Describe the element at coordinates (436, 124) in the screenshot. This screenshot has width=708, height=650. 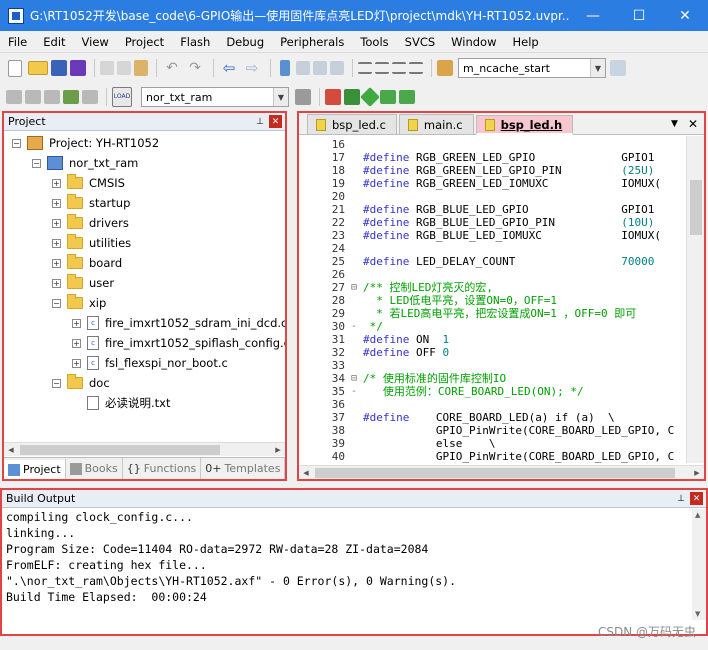
I see `tab-main-c: main.c` at that location.